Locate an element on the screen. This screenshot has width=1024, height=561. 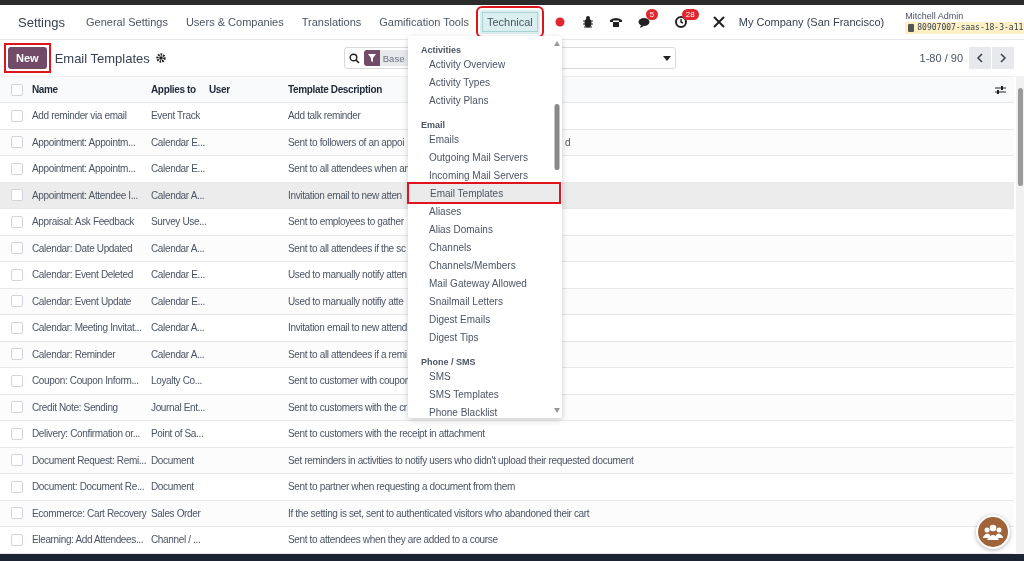
menu-item: Activity Types is located at coordinates (477, 82).